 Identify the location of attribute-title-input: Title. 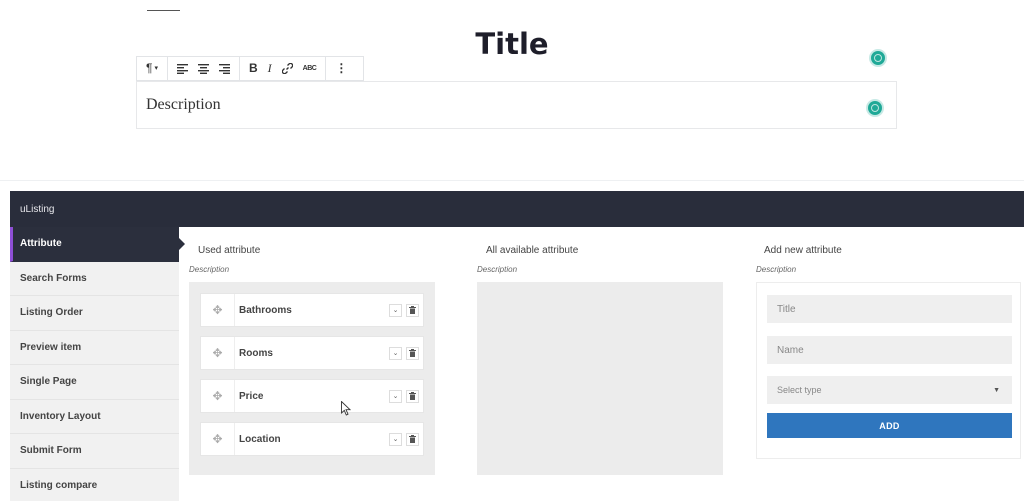
(889, 309).